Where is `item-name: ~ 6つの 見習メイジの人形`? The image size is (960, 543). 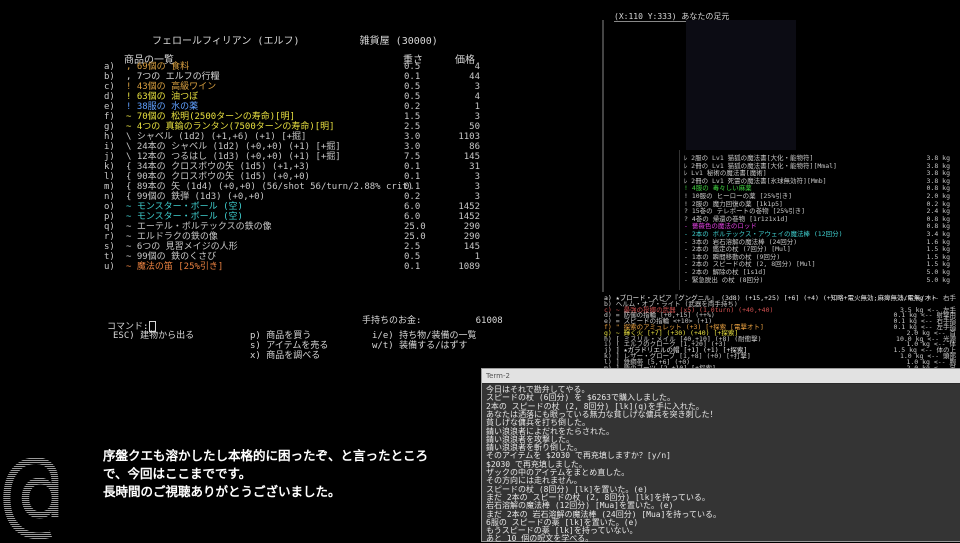
item-name: ~ 6つの 見習メイジの人形 is located at coordinates (182, 247).